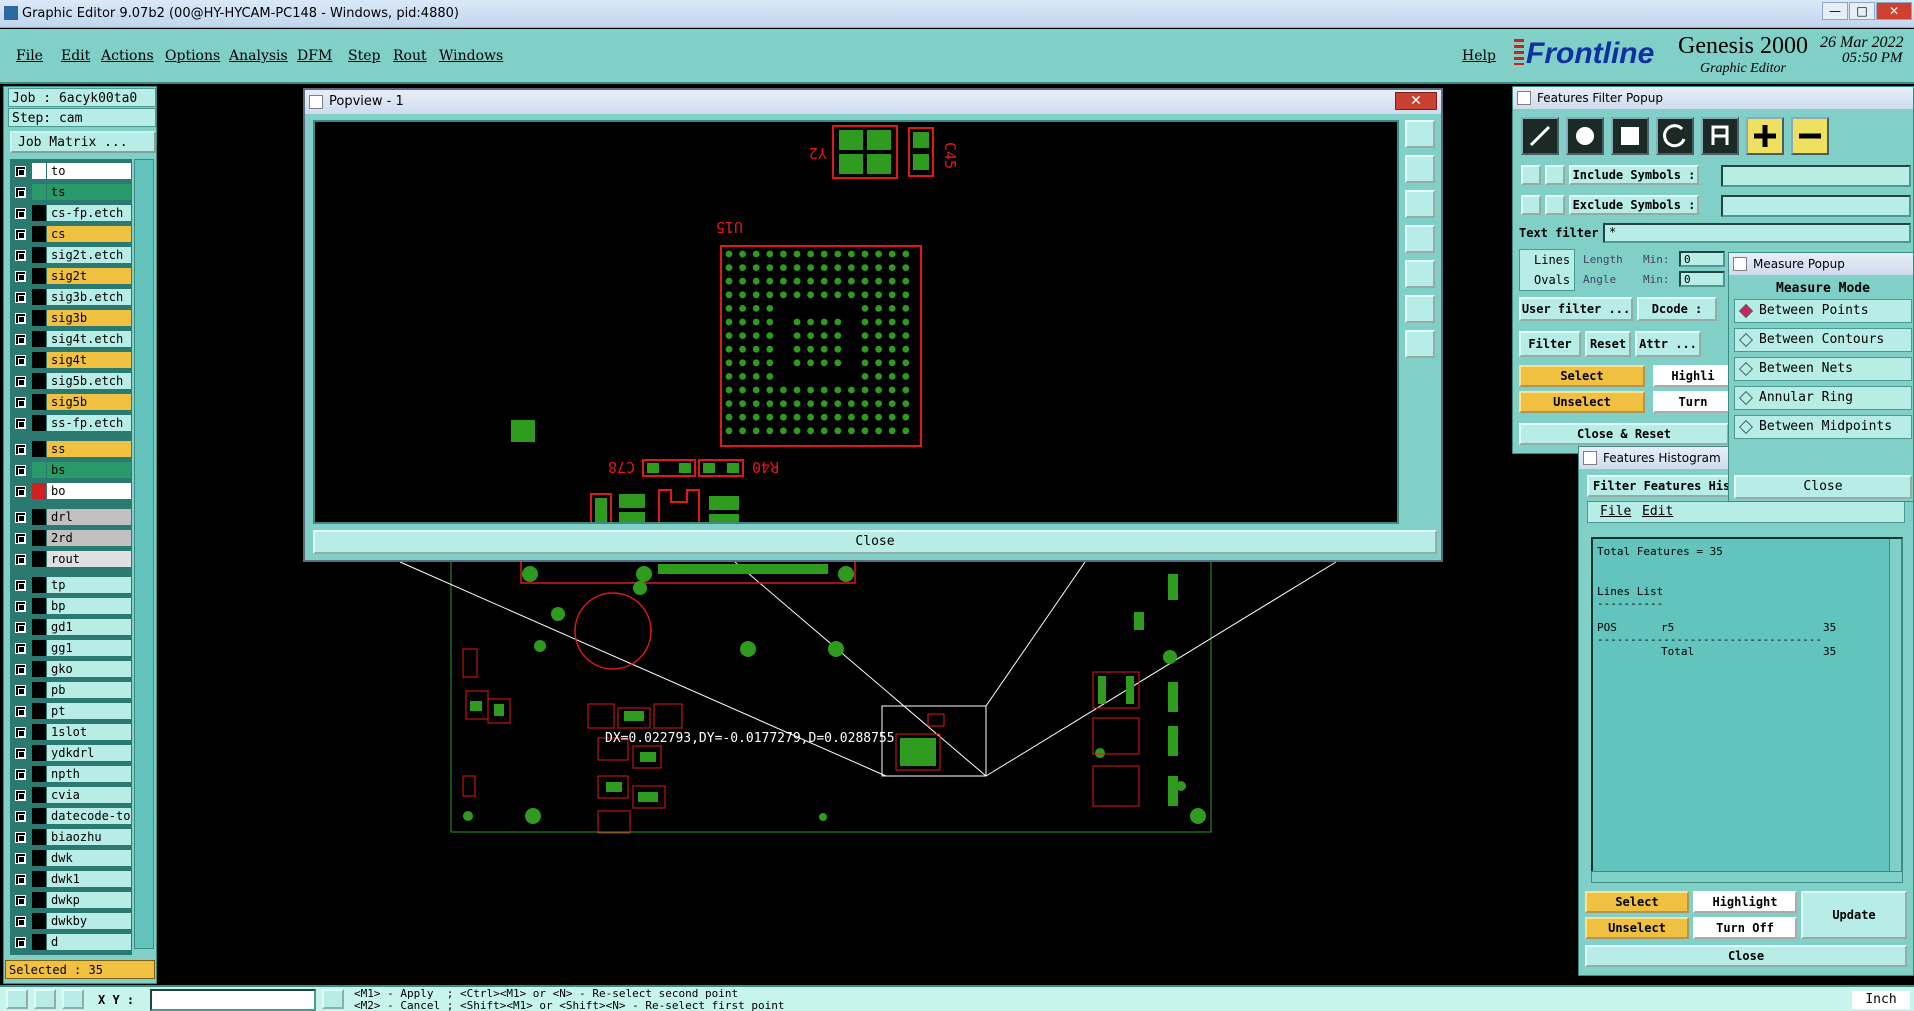 Image resolution: width=1914 pixels, height=1011 pixels. Describe the element at coordinates (89, 234) in the screenshot. I see `layer-name: cs` at that location.